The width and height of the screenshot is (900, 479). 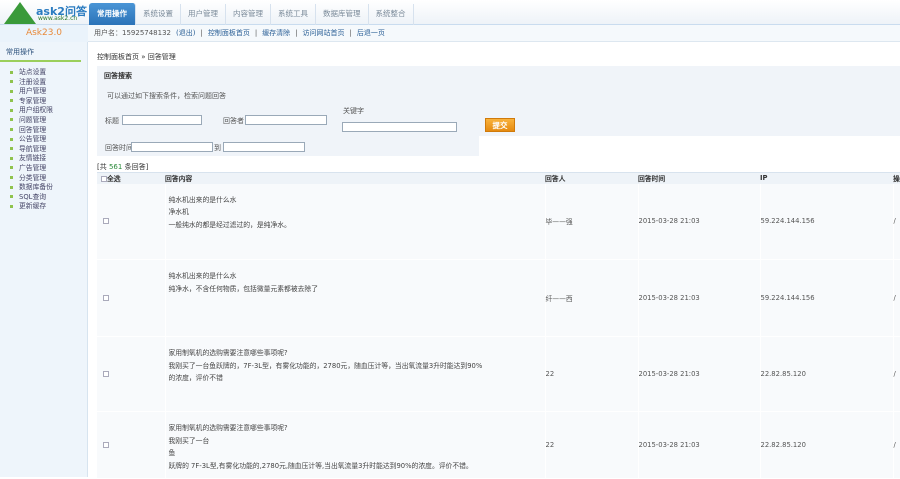 I want to click on answer-author: 纤——西, so click(x=592, y=298).